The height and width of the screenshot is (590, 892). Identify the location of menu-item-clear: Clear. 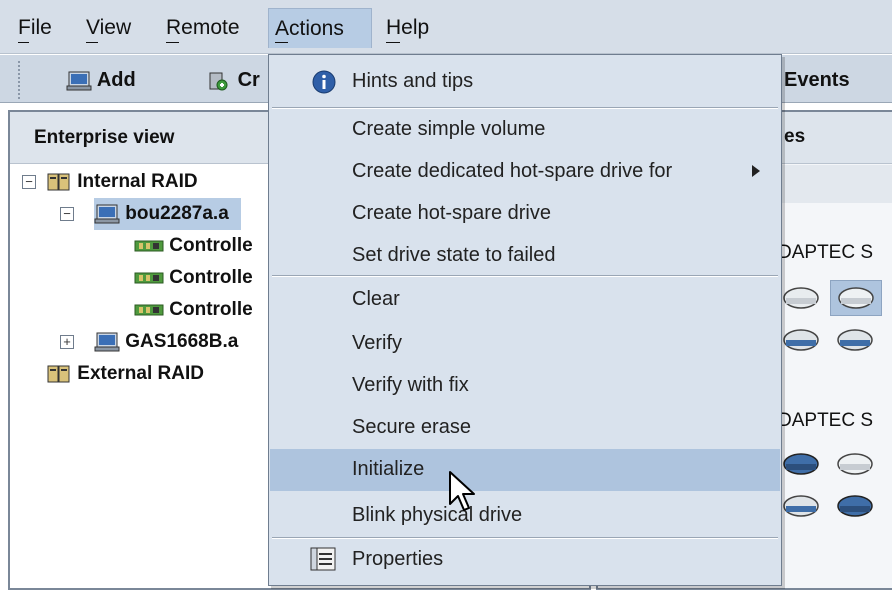
(525, 299).